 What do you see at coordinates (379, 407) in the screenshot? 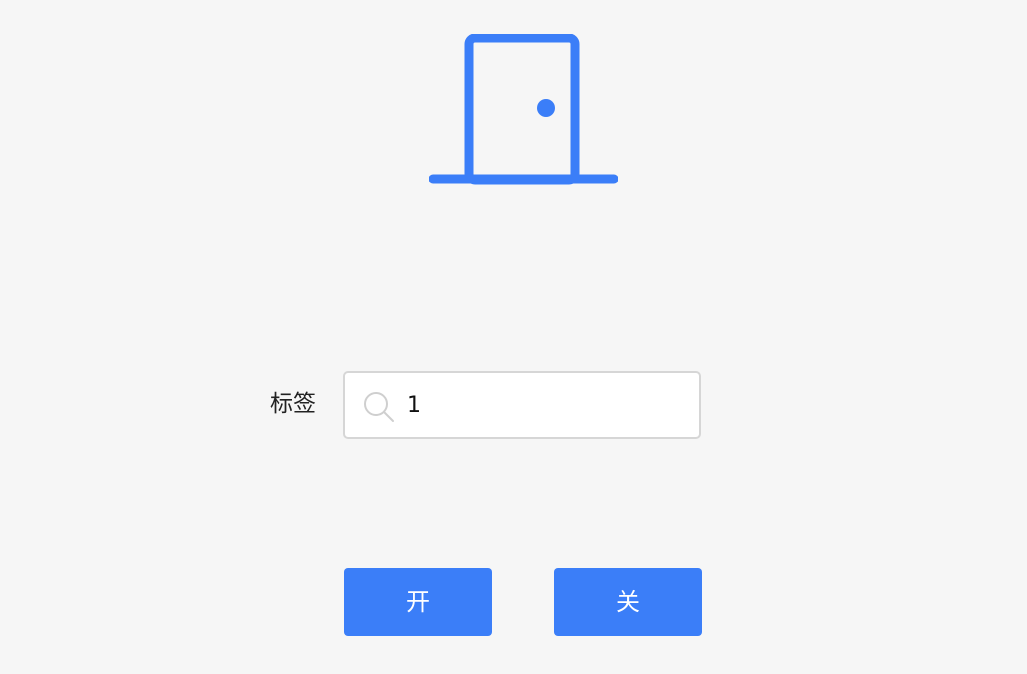
I see `search-icon` at bounding box center [379, 407].